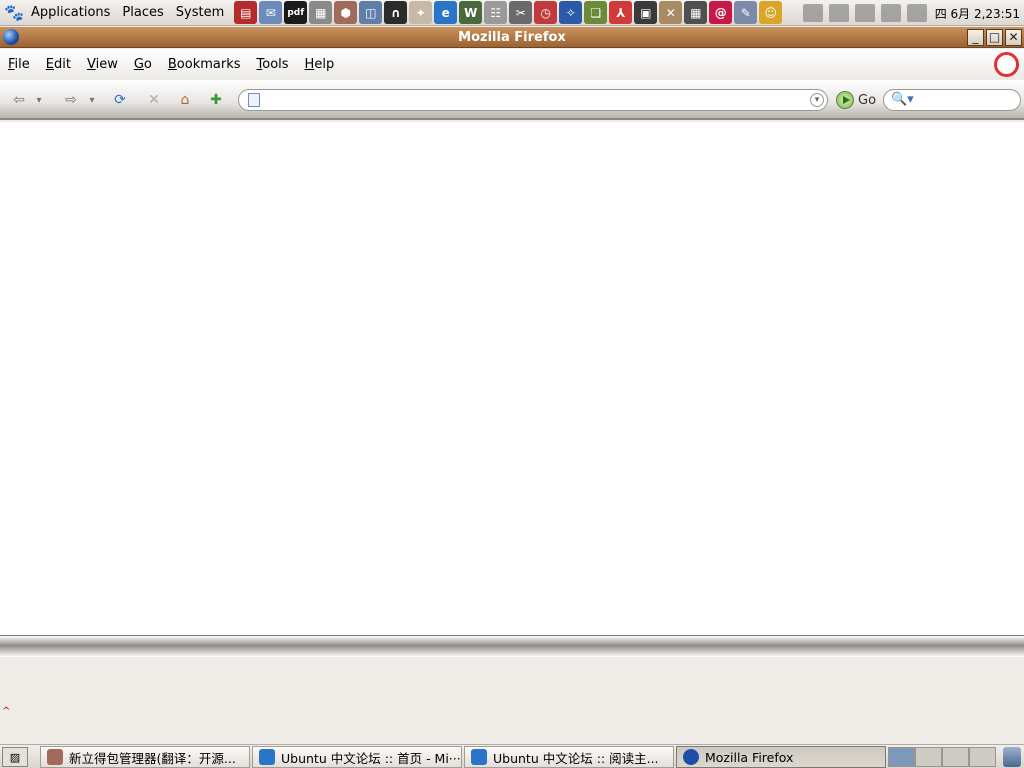  Describe the element at coordinates (273, 64) in the screenshot. I see `menu-tools: Tools` at that location.